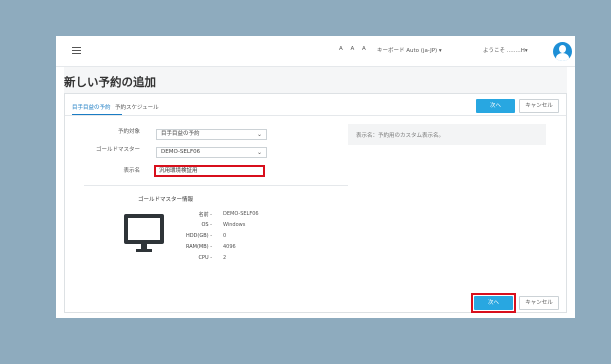 This screenshot has height=364, width=611. Describe the element at coordinates (117, 150) in the screenshot. I see `master-label: ゴールドマスター` at that location.